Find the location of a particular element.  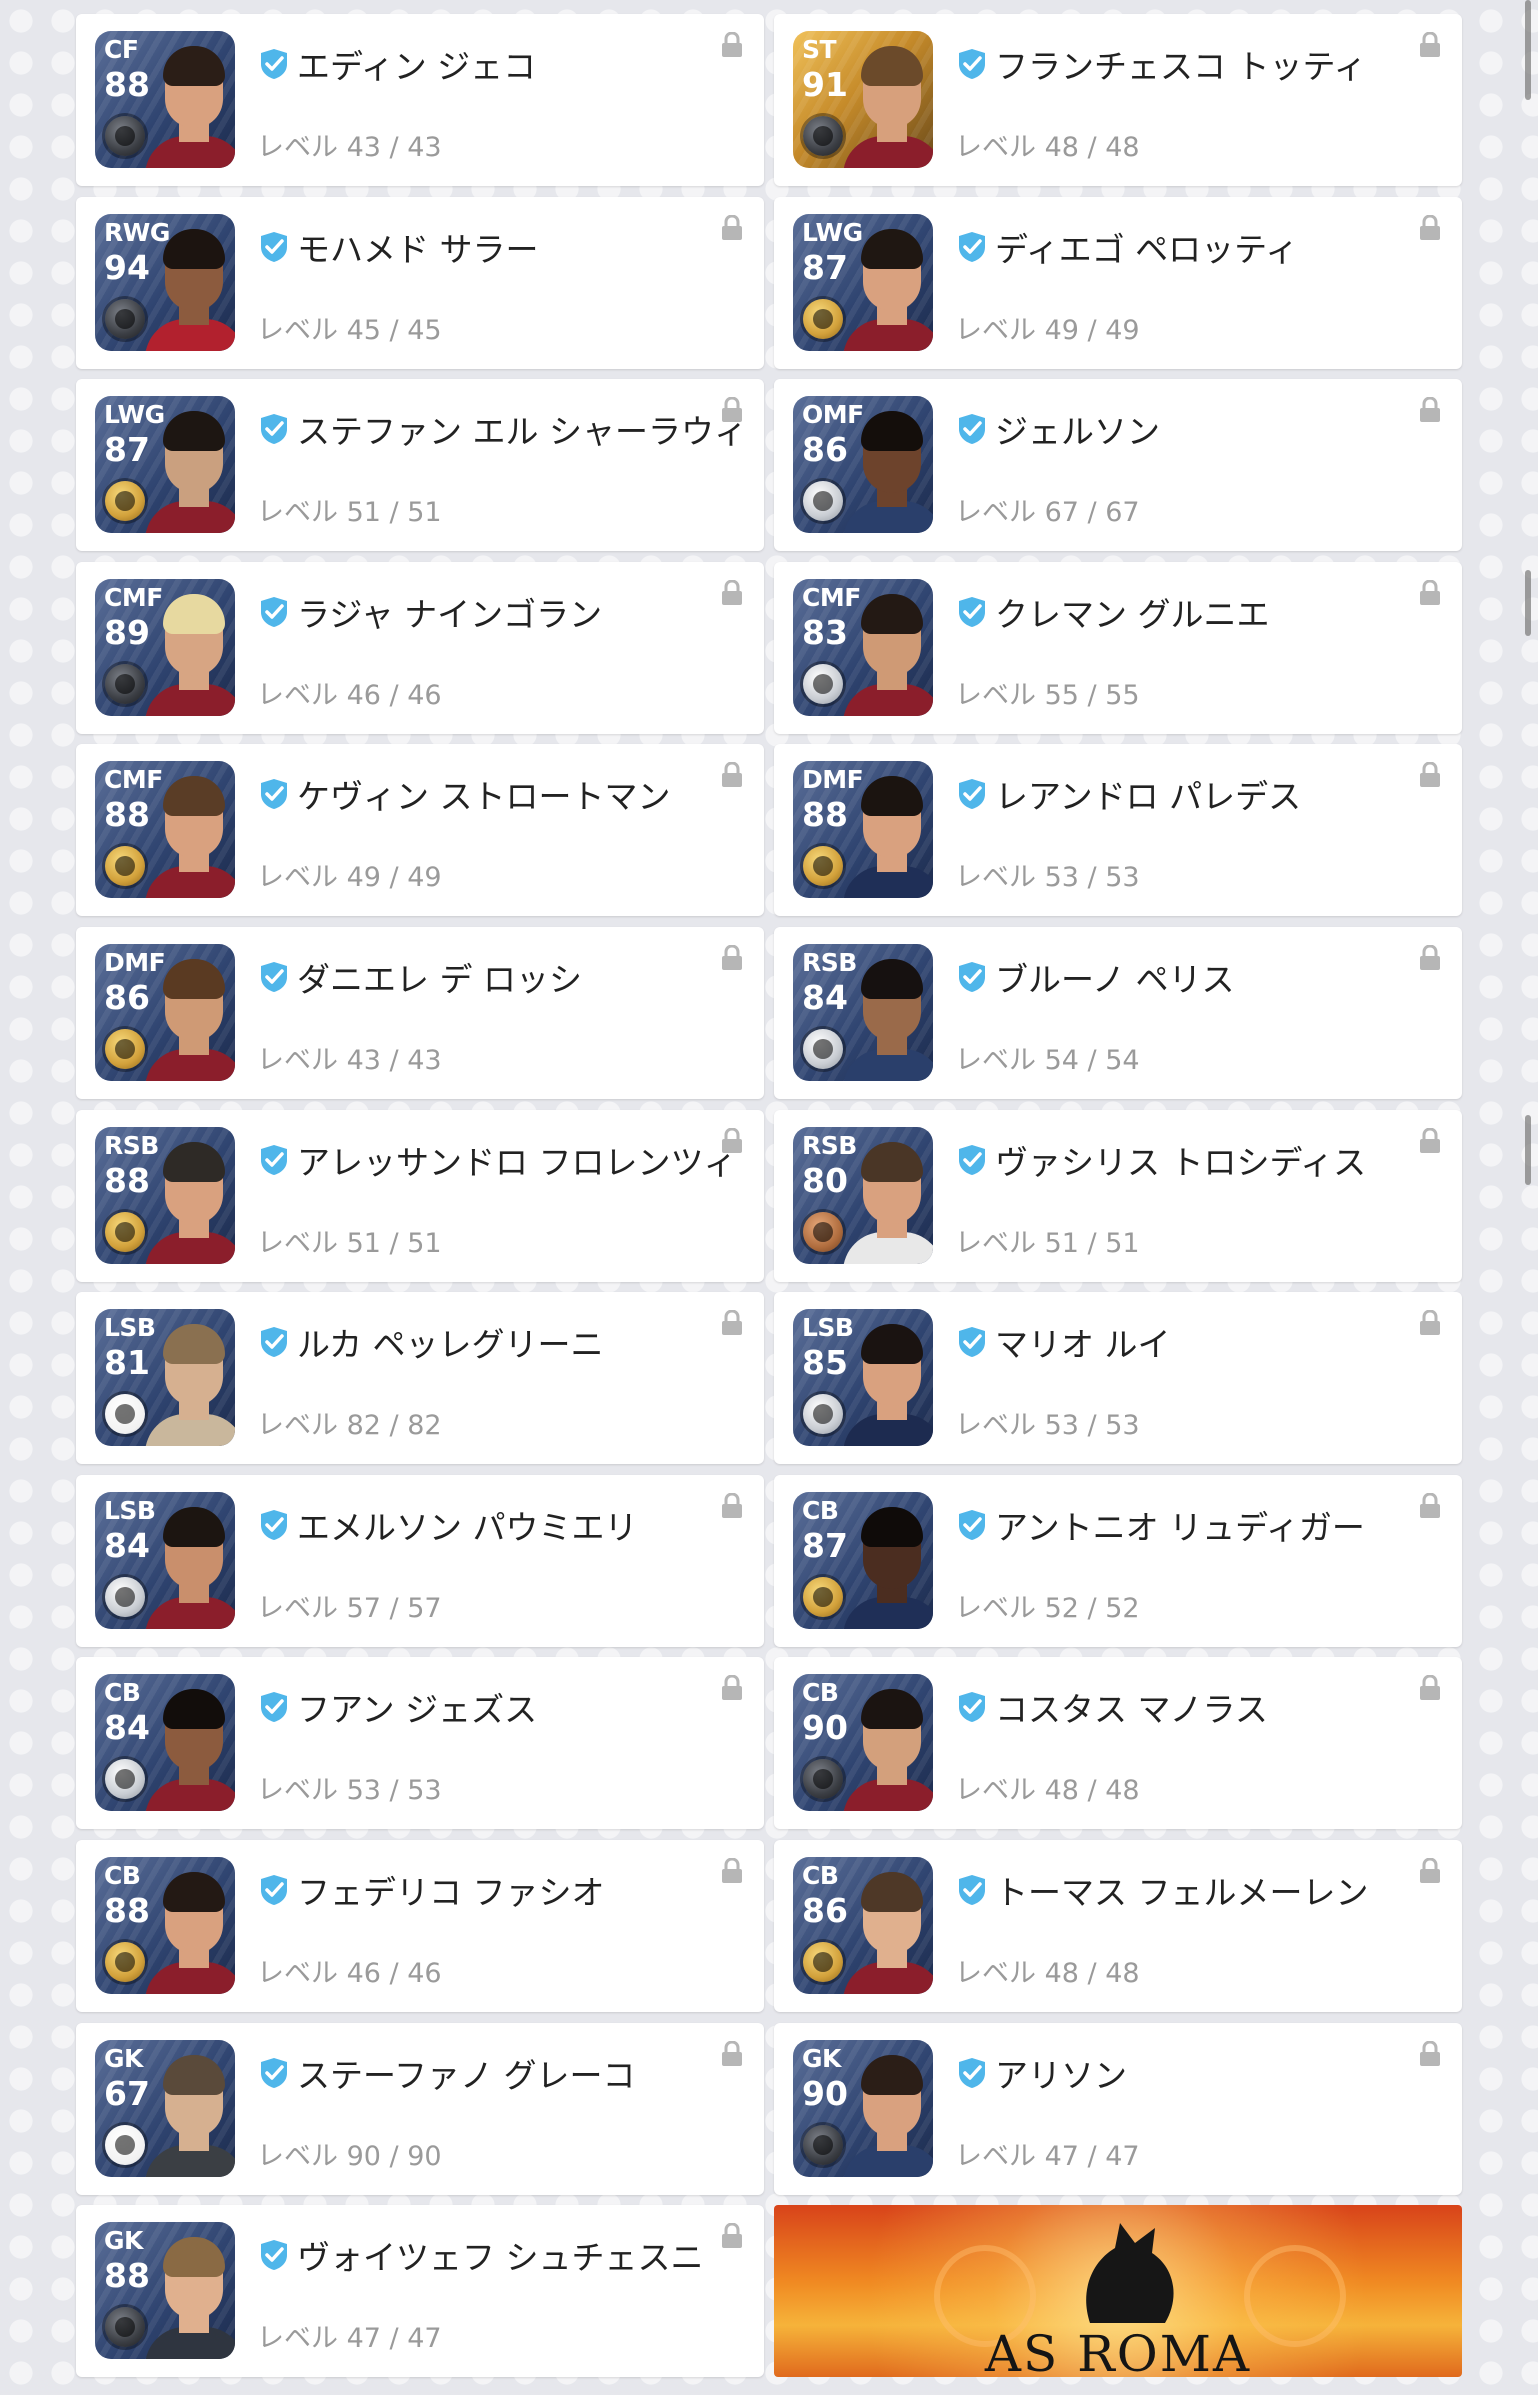

player-level: レベル 43 / 43 is located at coordinates (349, 147).